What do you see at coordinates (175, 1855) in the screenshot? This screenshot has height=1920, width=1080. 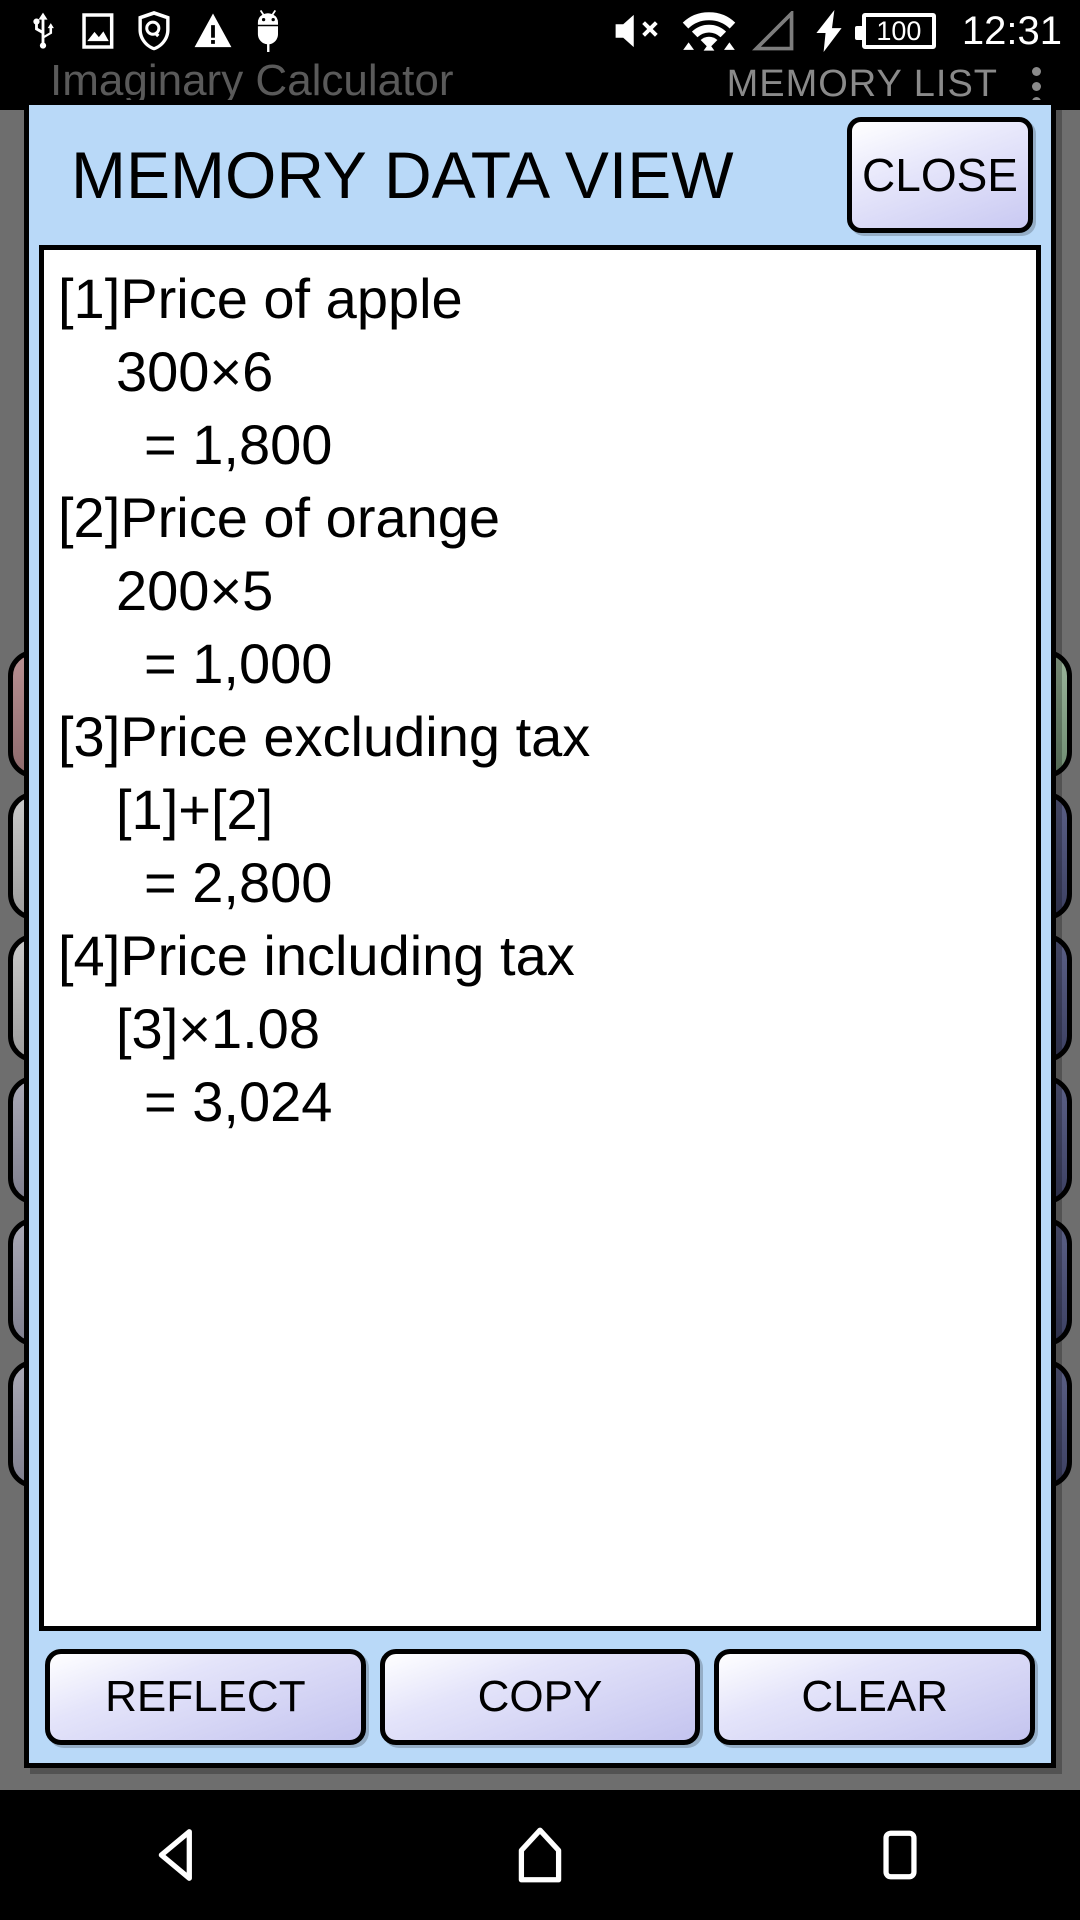 I see `back-triangle-icon` at bounding box center [175, 1855].